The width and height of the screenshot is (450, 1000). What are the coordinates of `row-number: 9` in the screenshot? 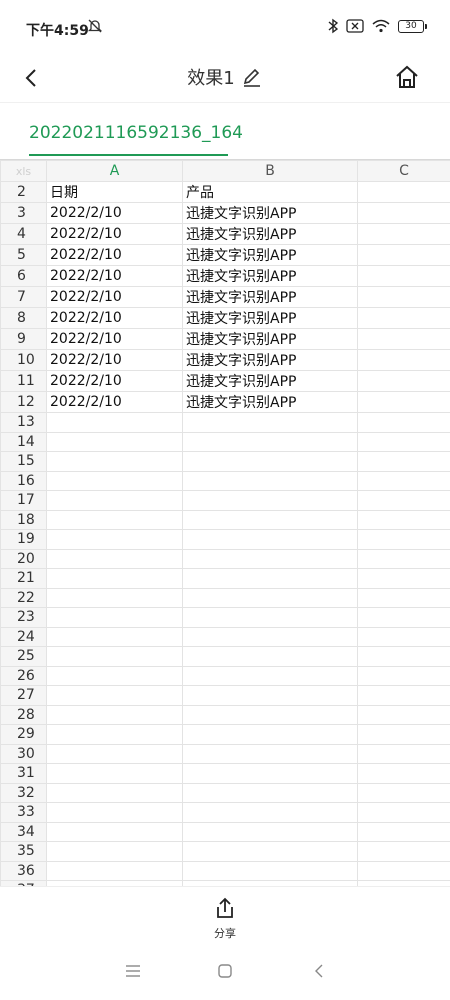 It's located at (23, 339).